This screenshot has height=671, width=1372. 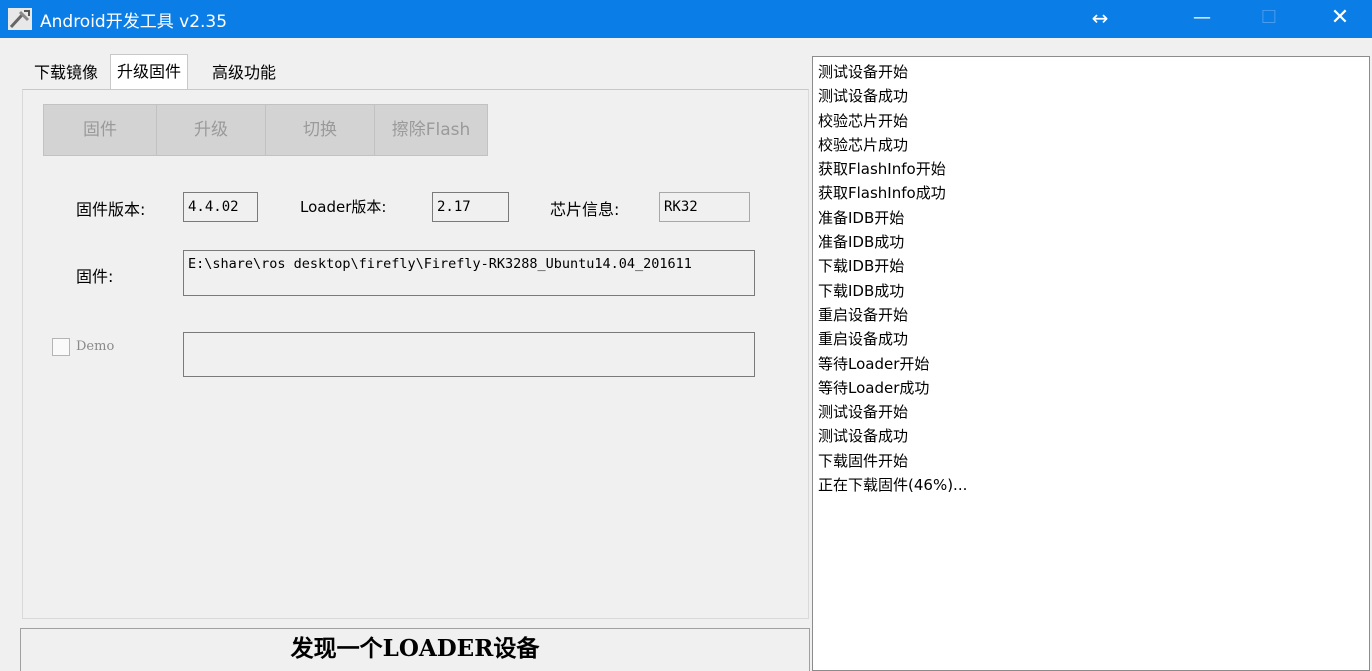 I want to click on tab-advanced: 高级功能, so click(x=244, y=73).